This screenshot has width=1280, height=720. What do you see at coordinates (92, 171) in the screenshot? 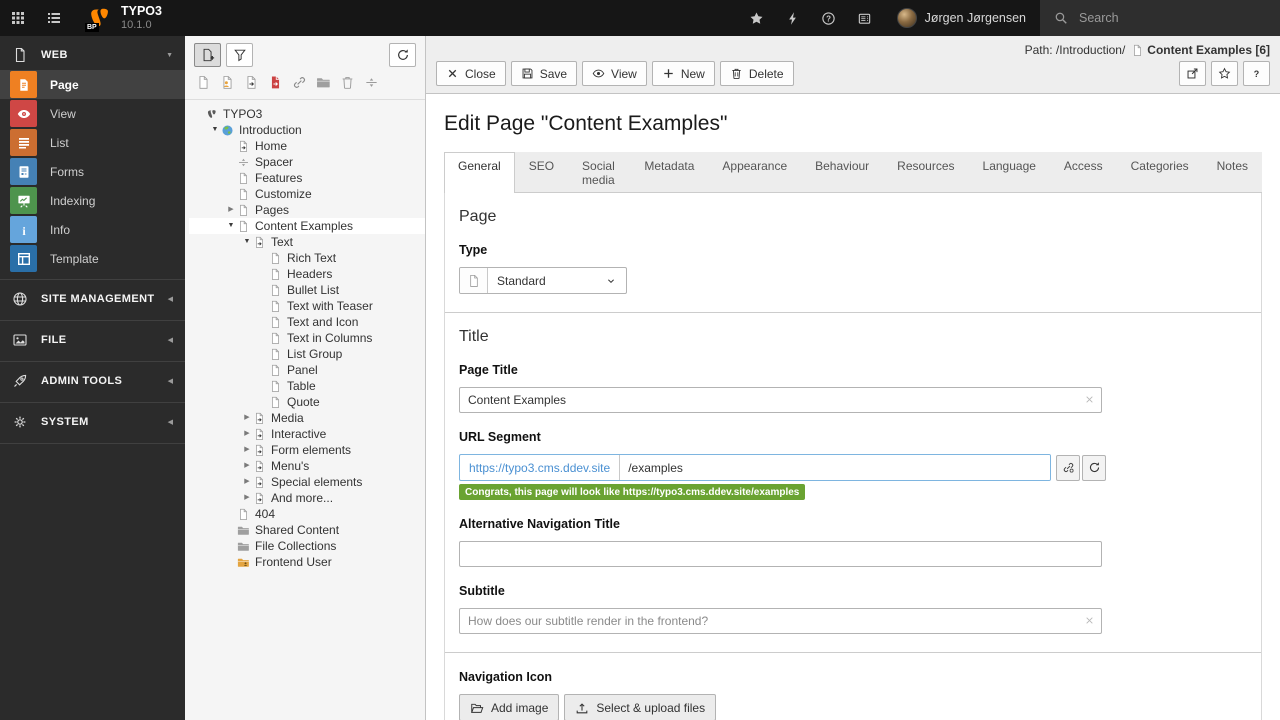
I see `module-item-forms: Forms` at bounding box center [92, 171].